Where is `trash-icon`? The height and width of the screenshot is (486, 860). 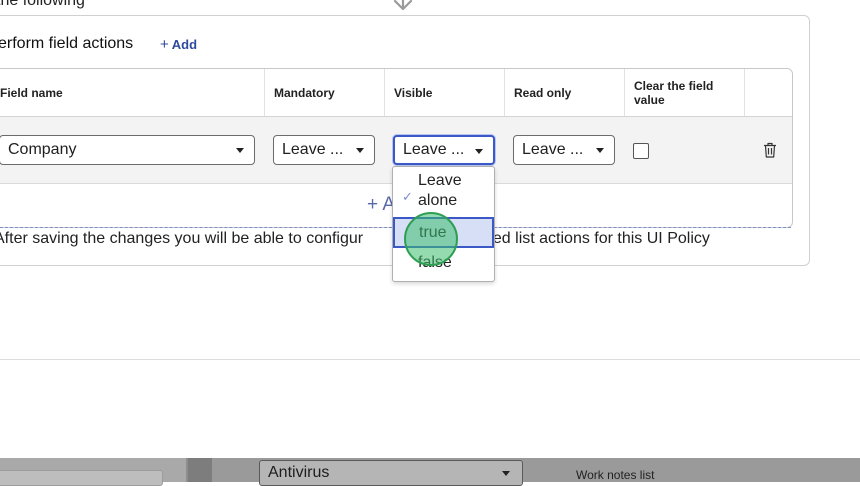
trash-icon is located at coordinates (770, 150).